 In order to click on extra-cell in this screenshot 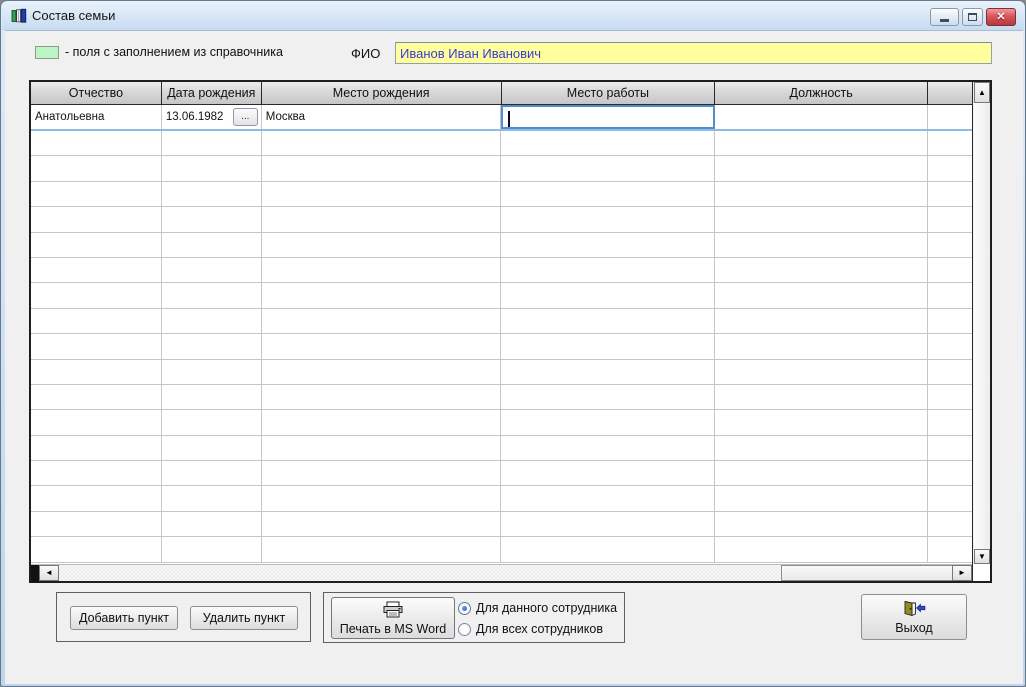, I will do `click(950, 117)`.